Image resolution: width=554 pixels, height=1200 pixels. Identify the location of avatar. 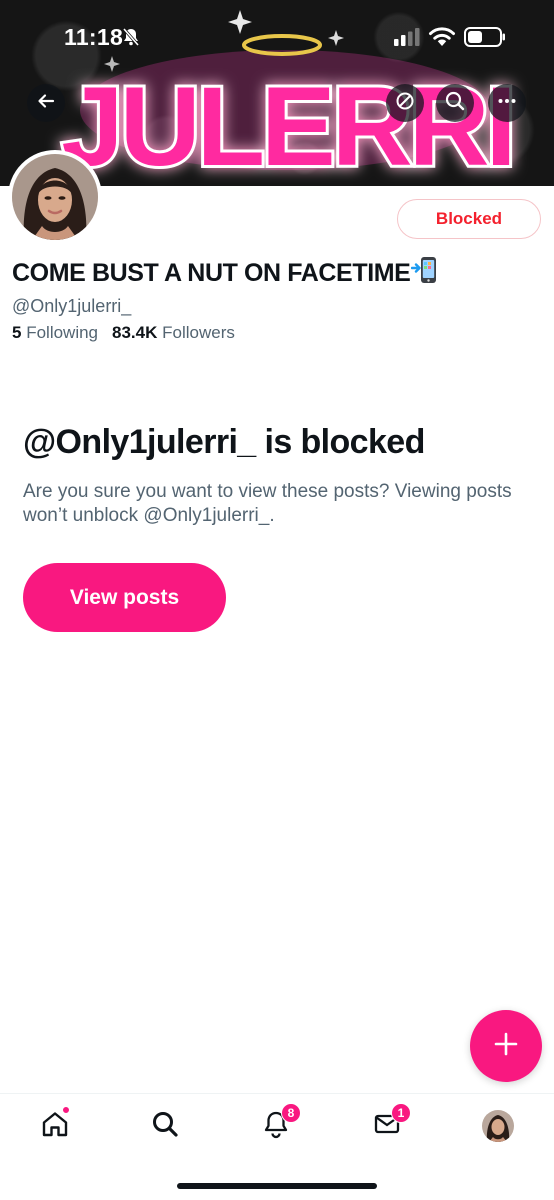
(498, 1126).